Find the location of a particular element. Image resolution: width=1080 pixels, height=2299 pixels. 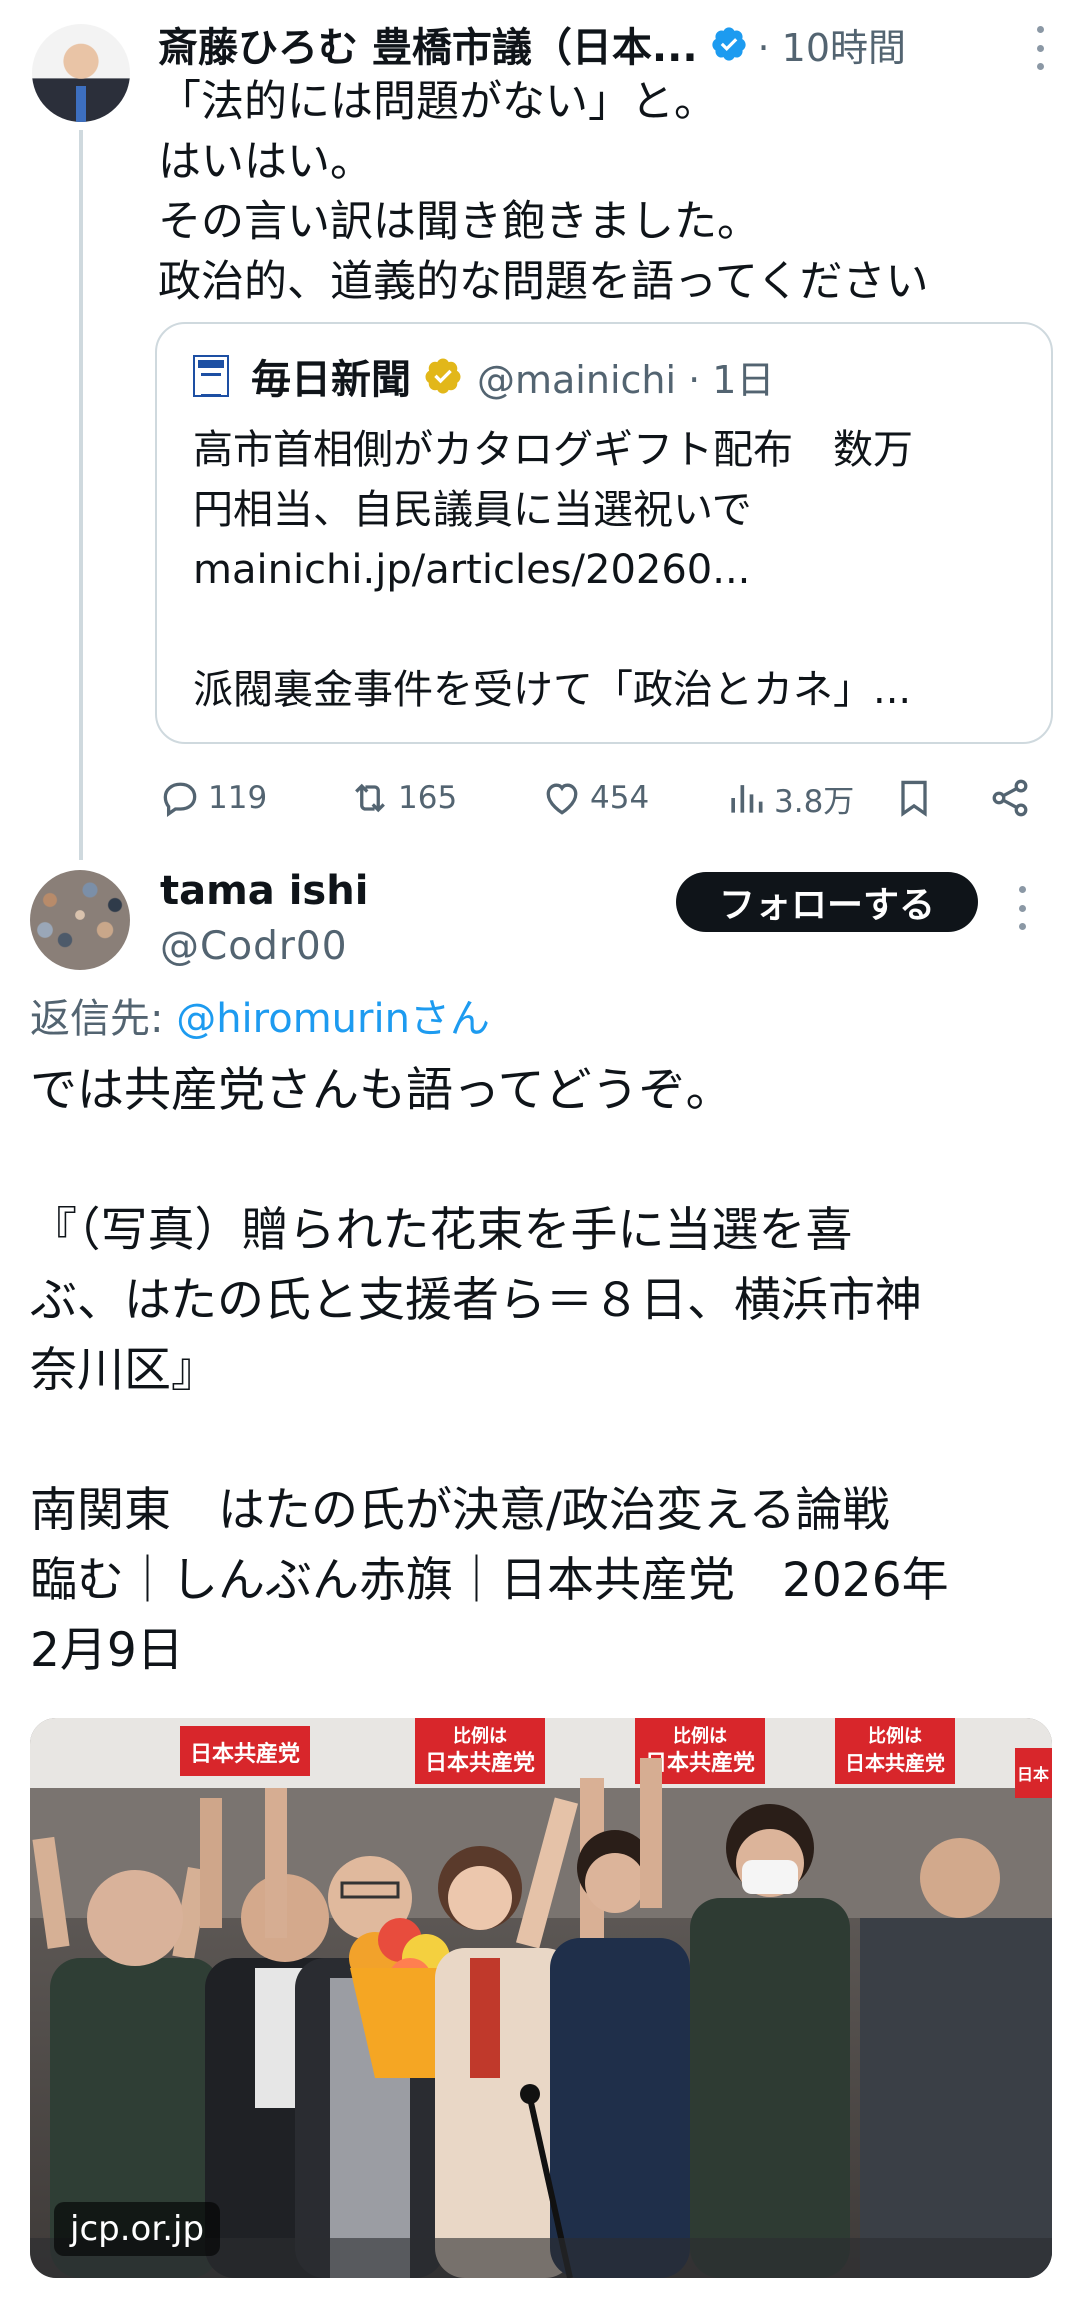

repost-button: 165 is located at coordinates (402, 798).